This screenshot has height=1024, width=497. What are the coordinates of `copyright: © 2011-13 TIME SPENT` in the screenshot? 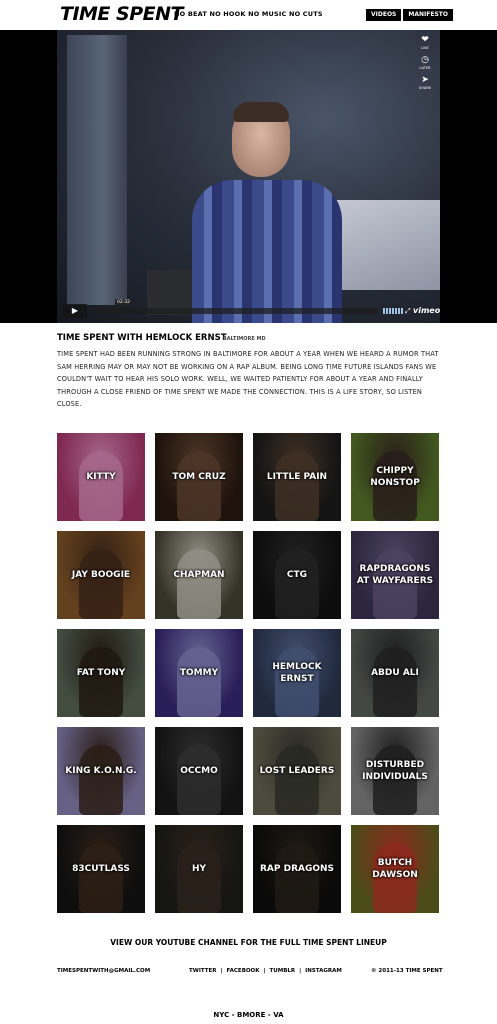 It's located at (407, 971).